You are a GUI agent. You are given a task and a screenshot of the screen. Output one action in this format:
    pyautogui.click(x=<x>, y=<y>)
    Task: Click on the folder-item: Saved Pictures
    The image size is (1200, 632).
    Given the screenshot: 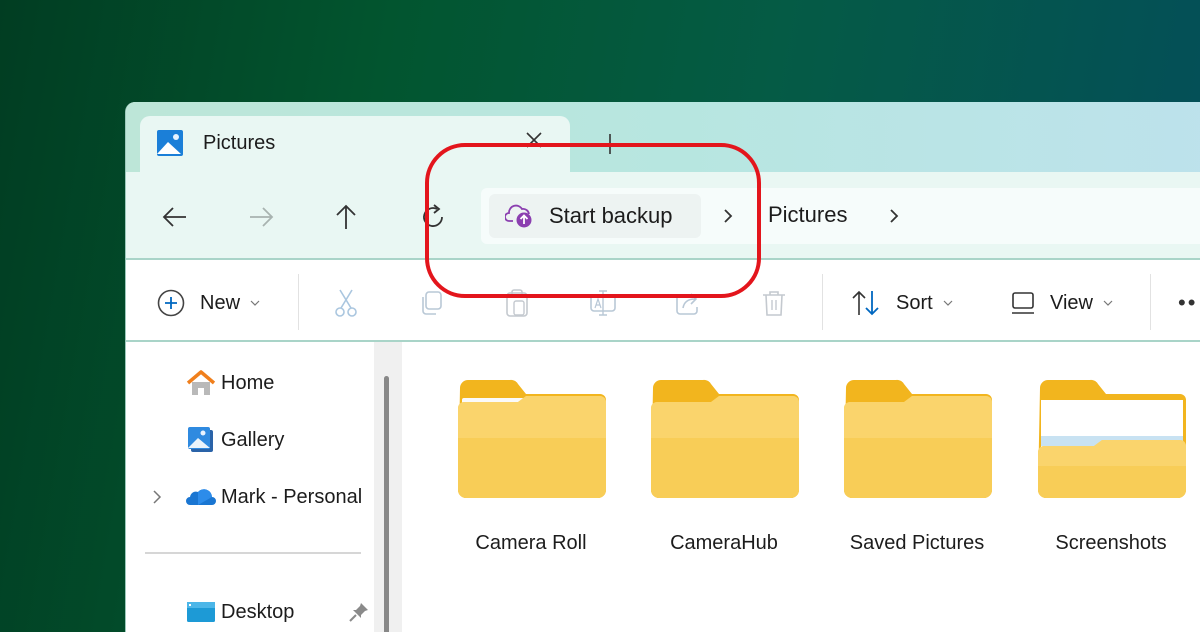 What is the action you would take?
    pyautogui.click(x=917, y=468)
    